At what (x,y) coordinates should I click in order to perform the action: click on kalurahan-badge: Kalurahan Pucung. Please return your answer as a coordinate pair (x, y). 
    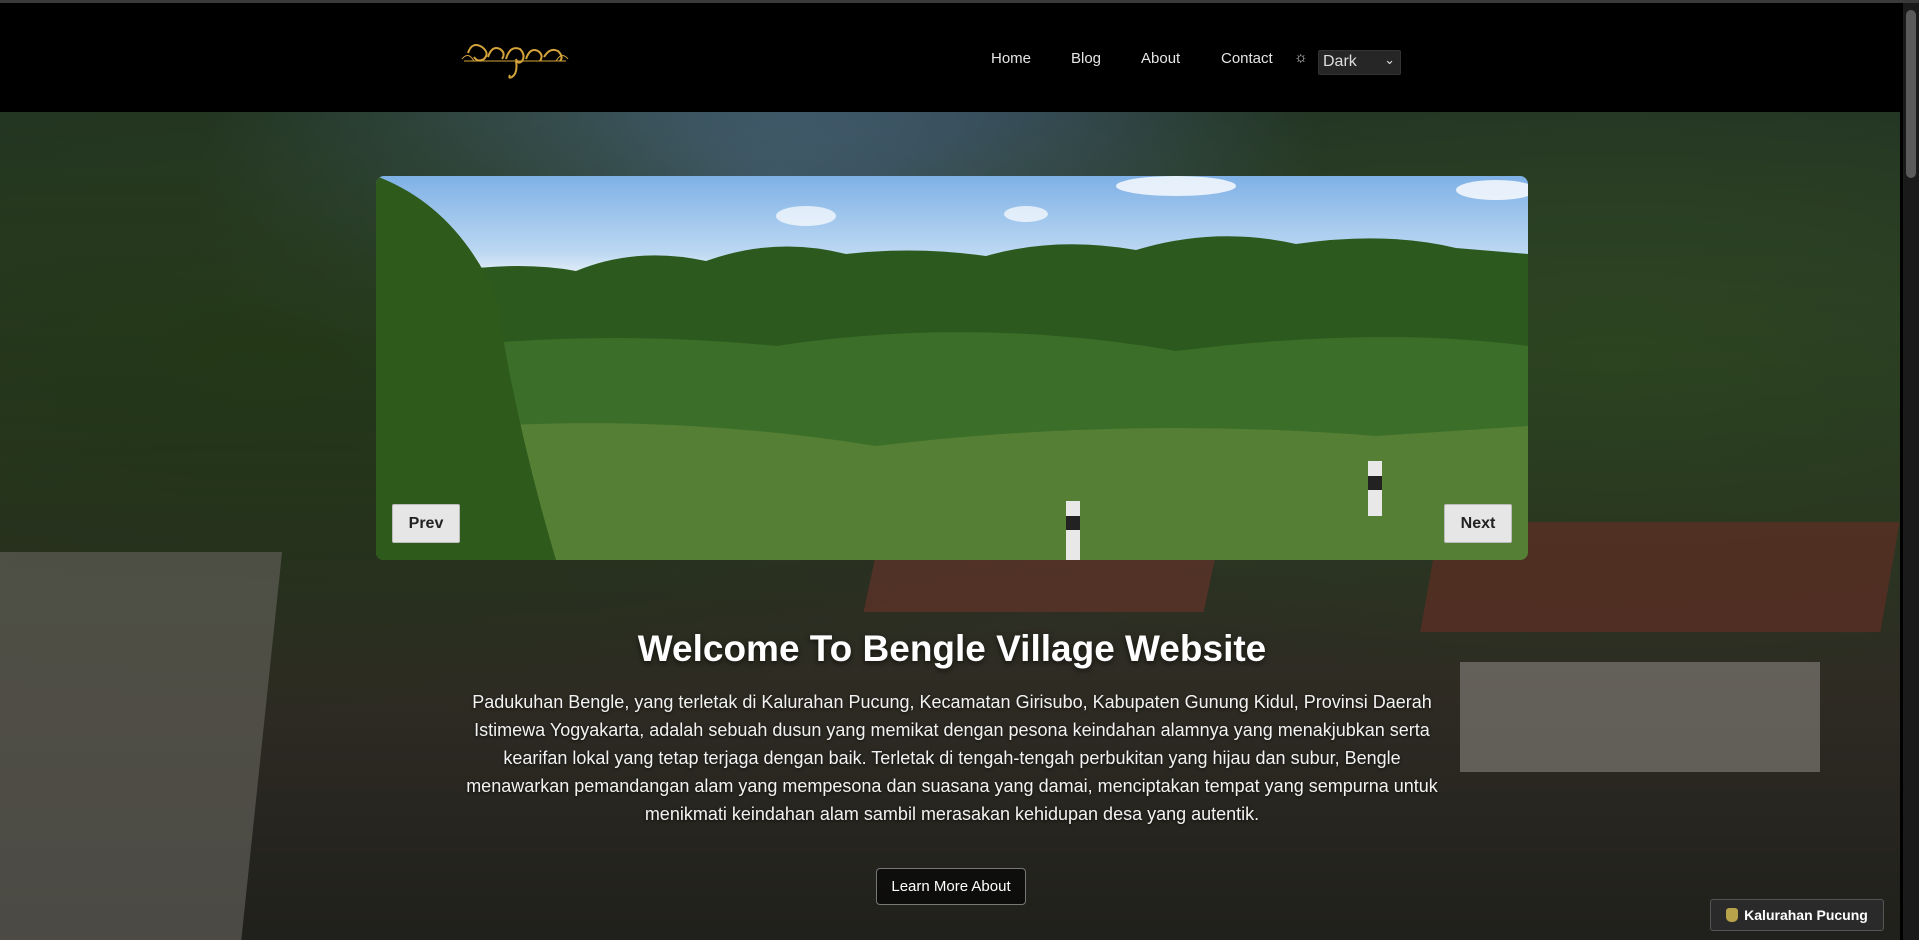
    Looking at the image, I should click on (1797, 915).